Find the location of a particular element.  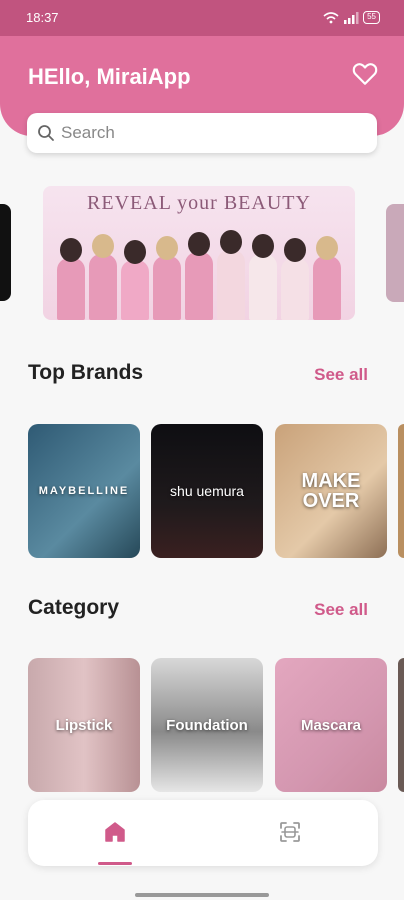

promo-banner: REVEAL your BEAUTY is located at coordinates (199, 253).